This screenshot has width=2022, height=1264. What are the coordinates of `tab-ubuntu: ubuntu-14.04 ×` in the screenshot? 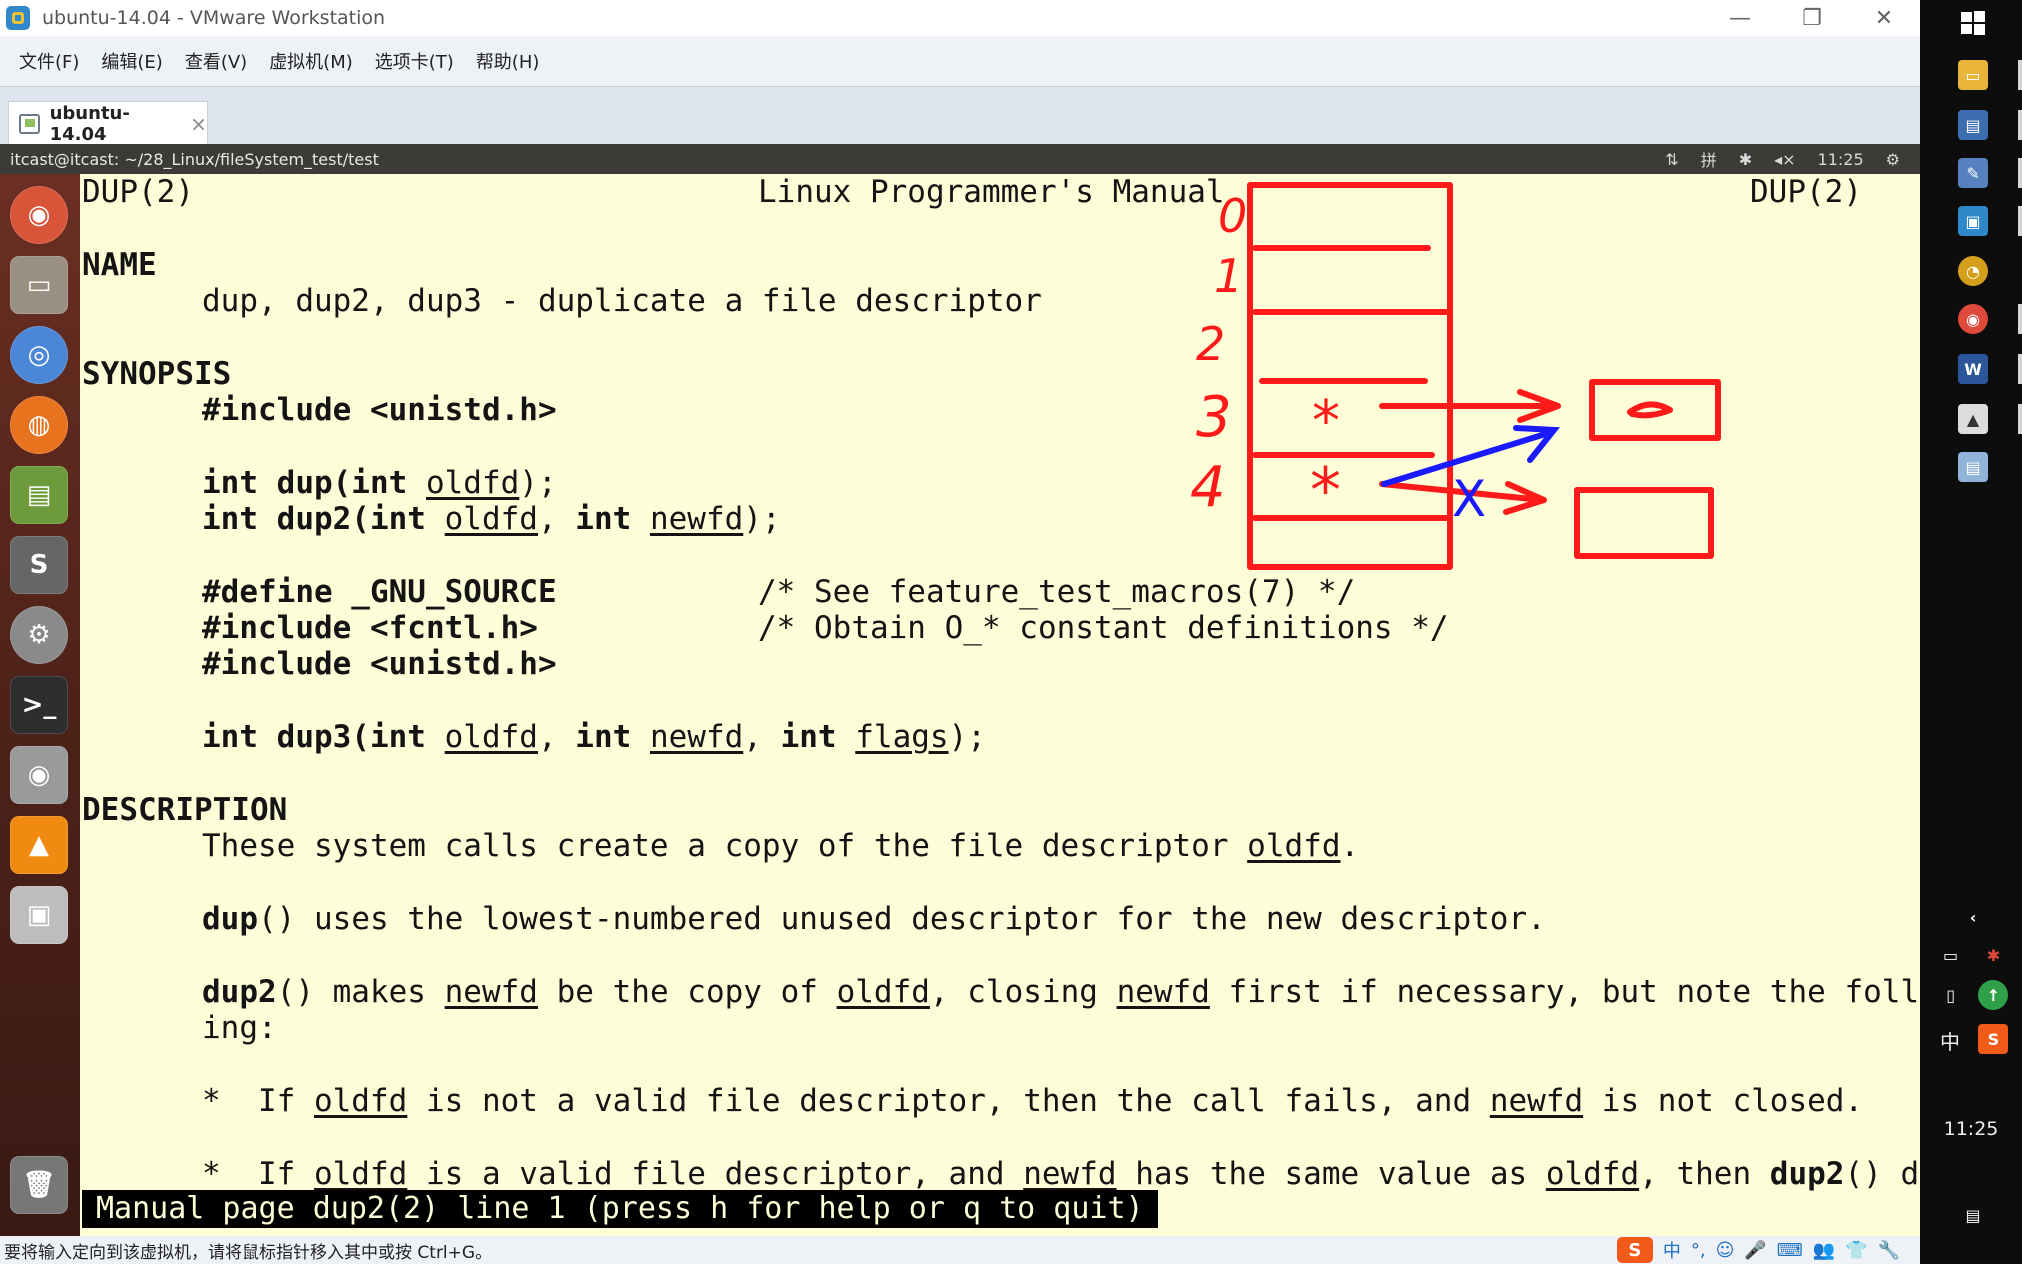 It's located at (108, 123).